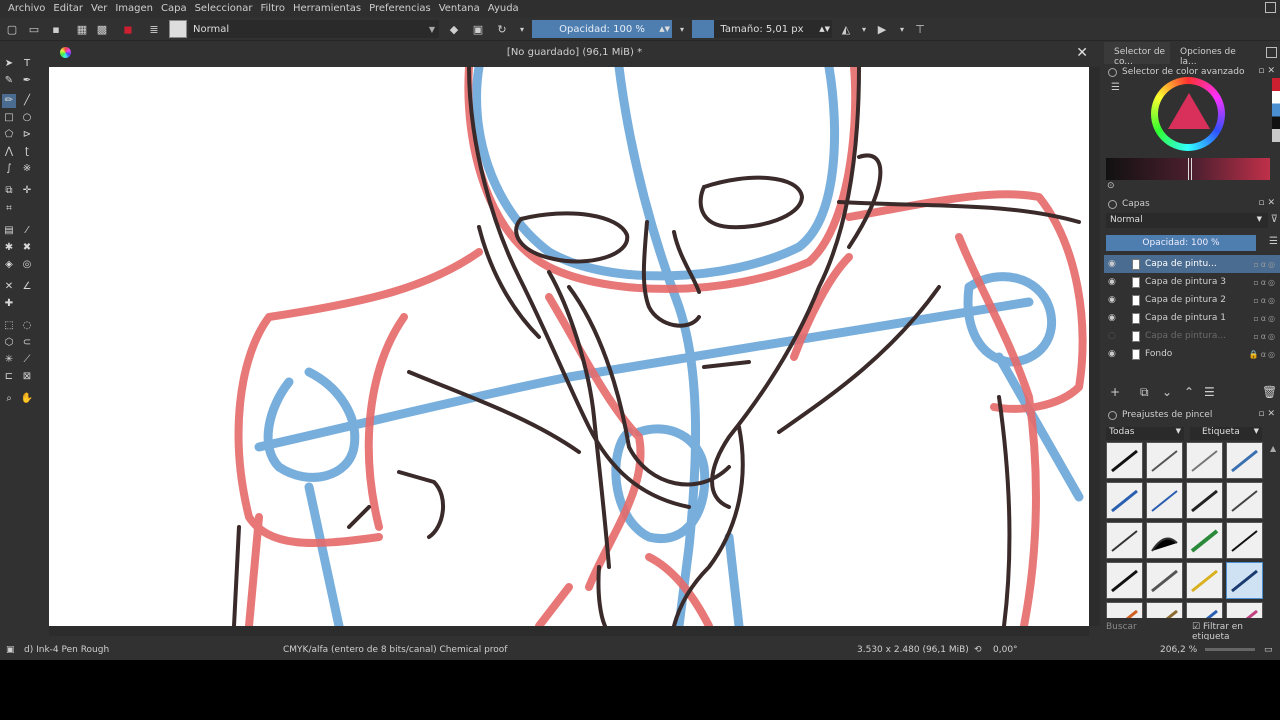 This screenshot has width=1280, height=720. What do you see at coordinates (27, 135) in the screenshot?
I see `polyline-tool-icon: ⊳` at bounding box center [27, 135].